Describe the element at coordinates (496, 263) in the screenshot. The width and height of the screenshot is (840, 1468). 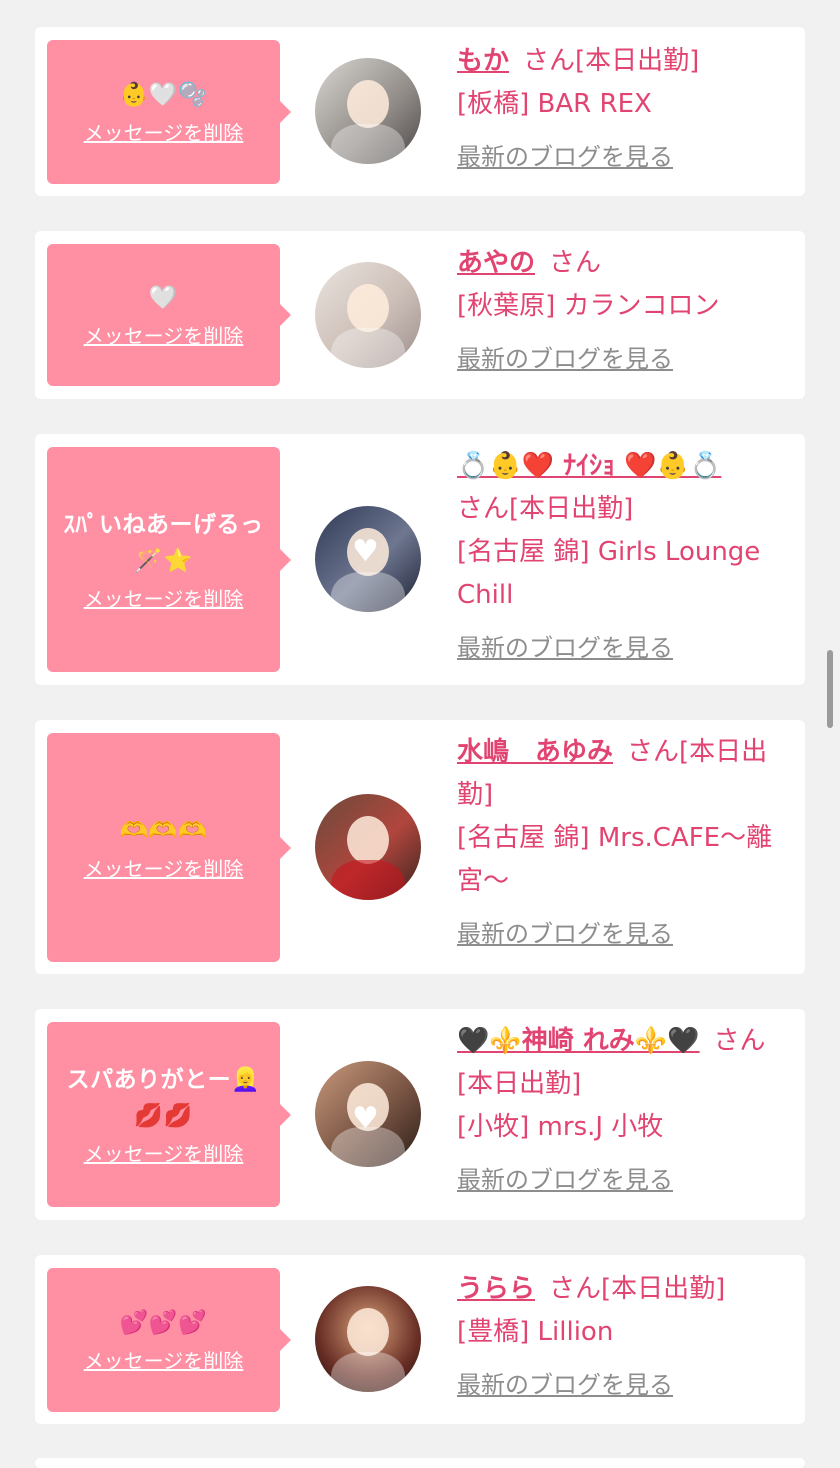
I see `cast-name-link: あやの` at that location.